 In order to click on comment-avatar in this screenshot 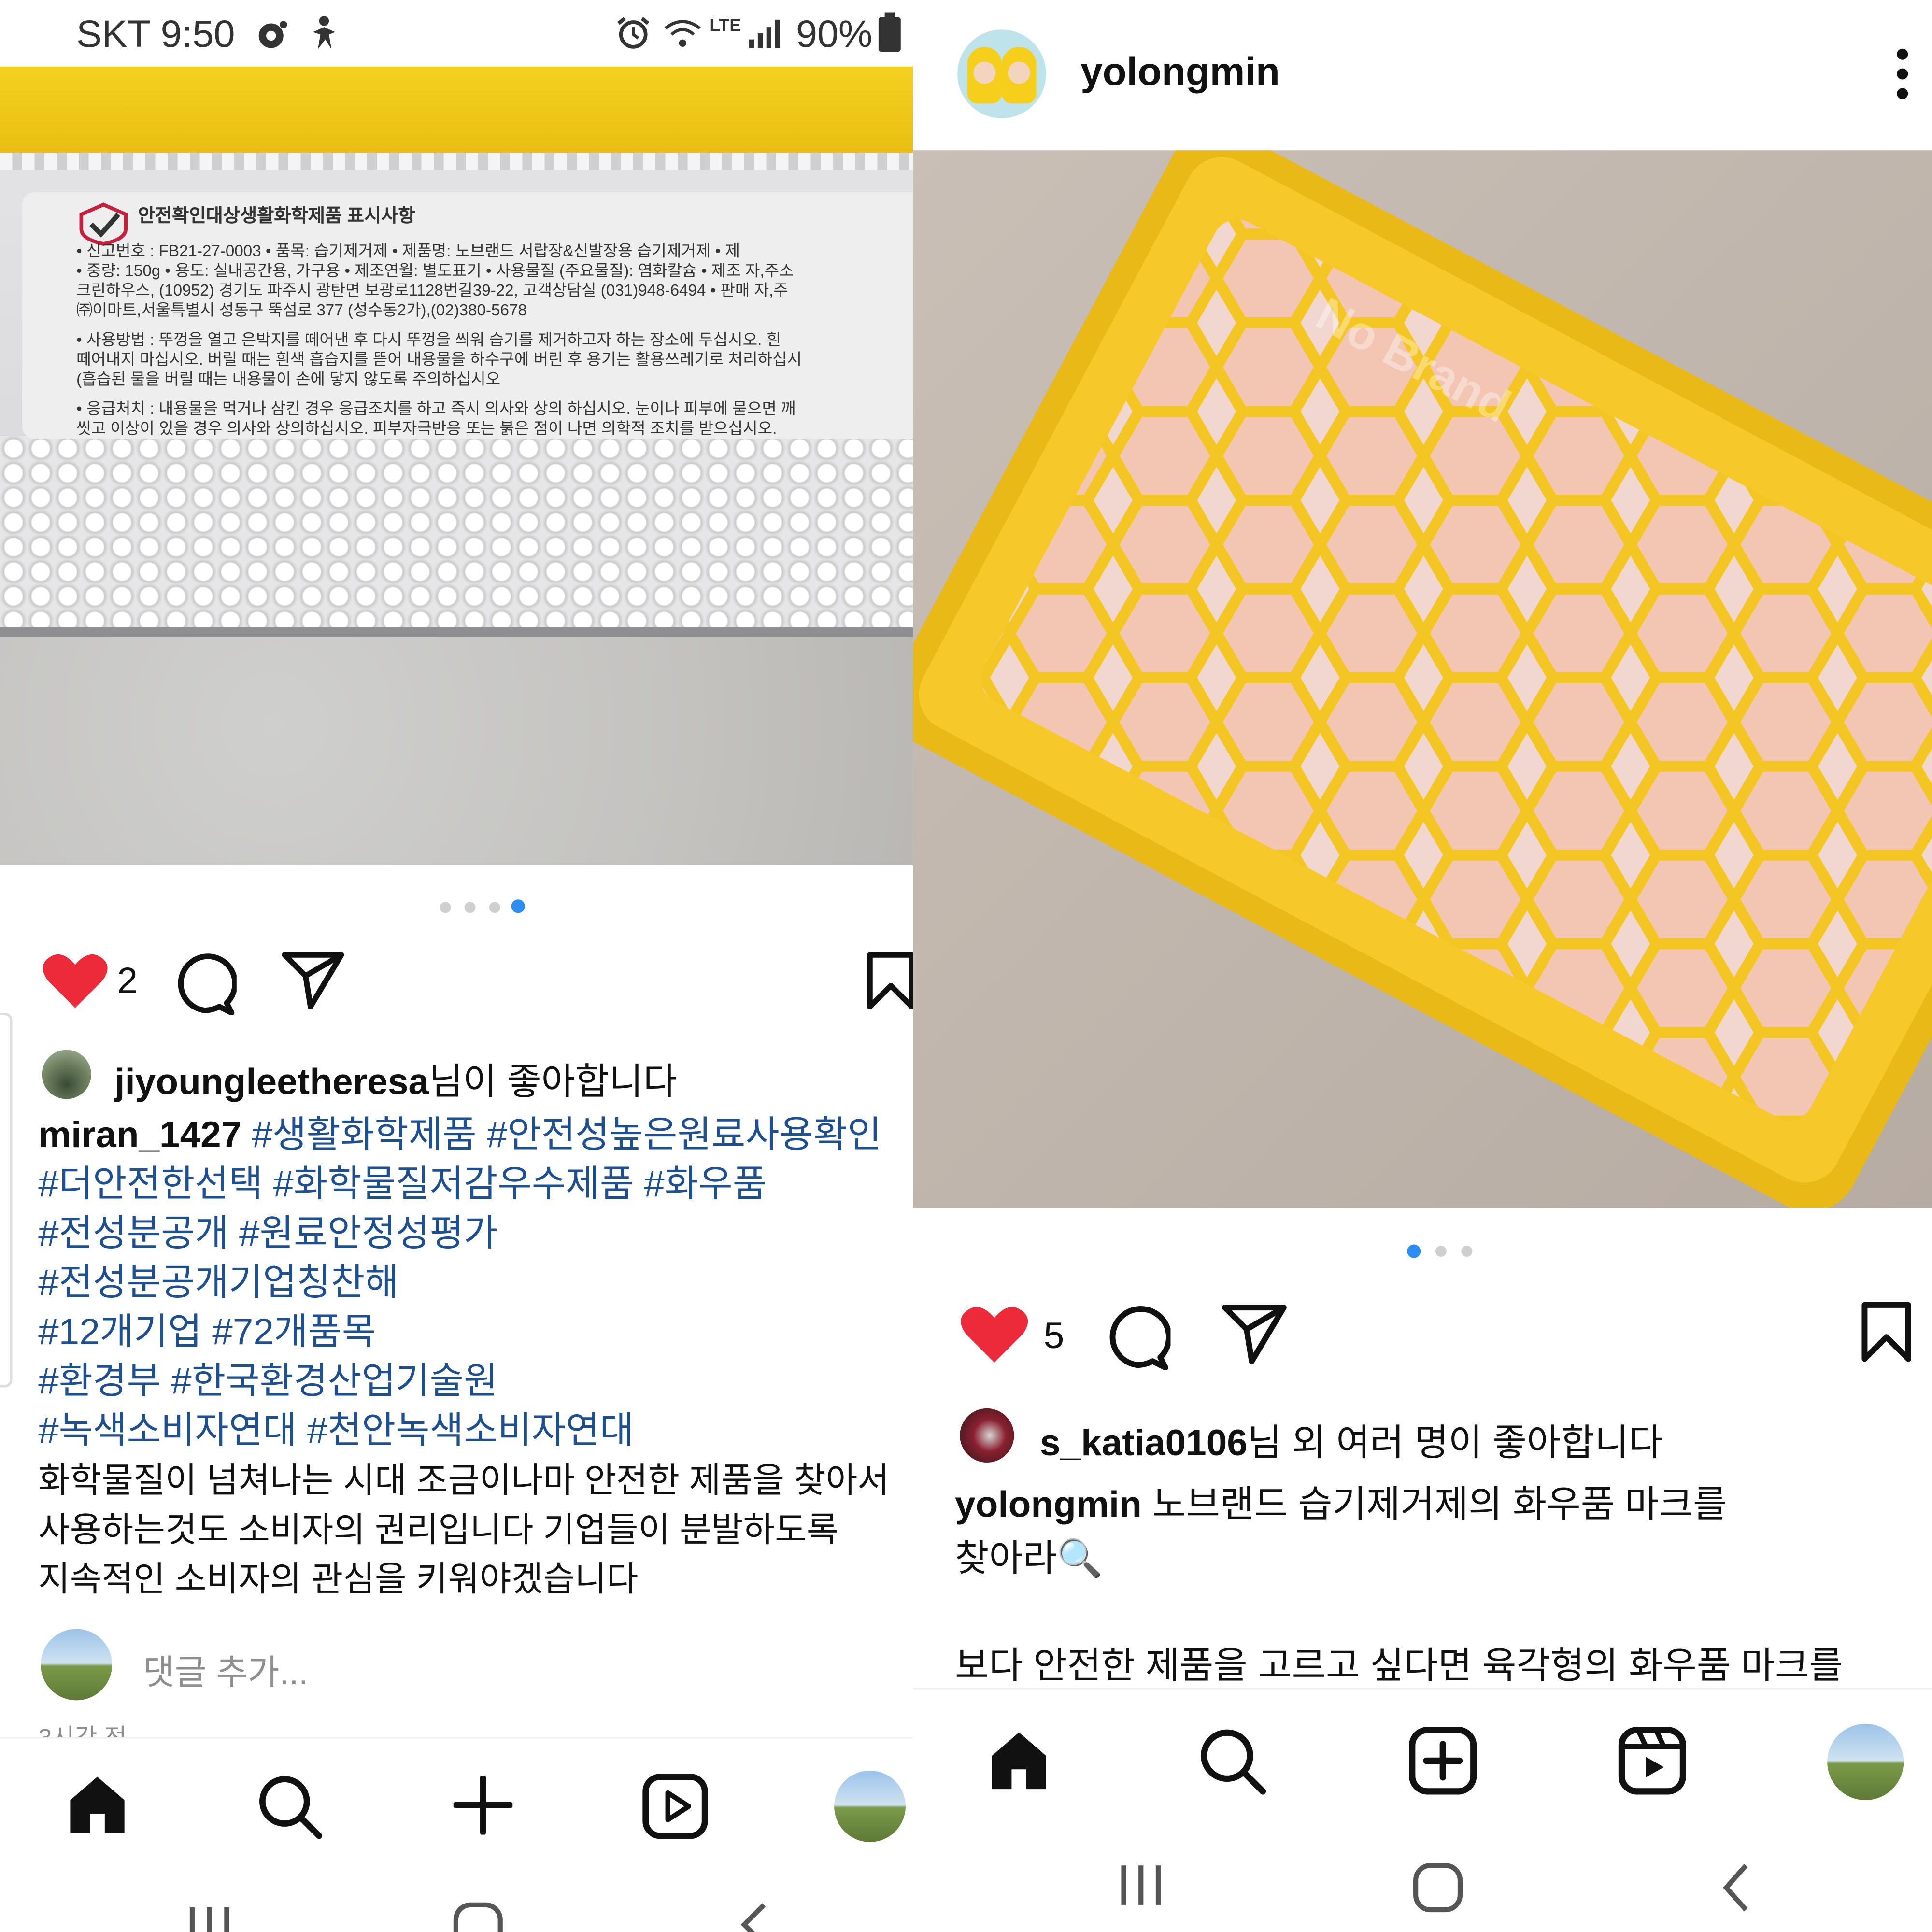, I will do `click(77, 1665)`.